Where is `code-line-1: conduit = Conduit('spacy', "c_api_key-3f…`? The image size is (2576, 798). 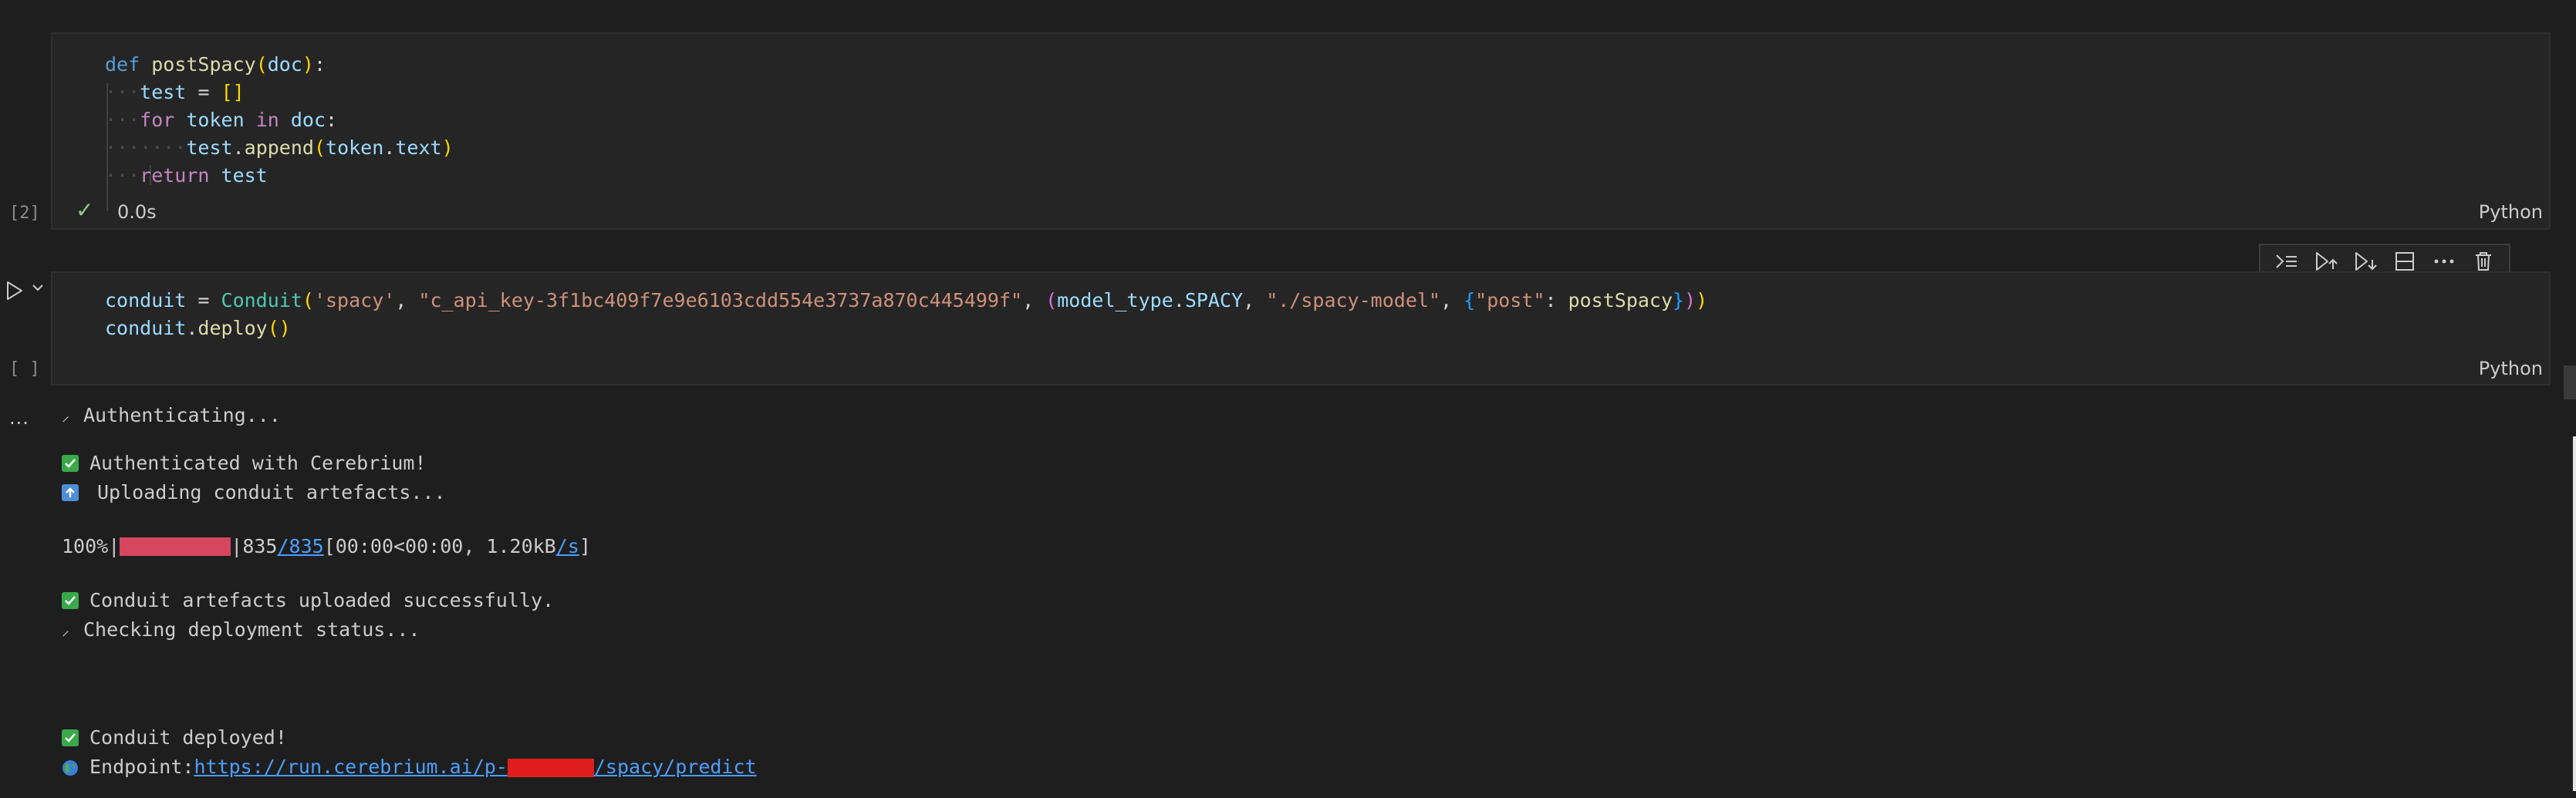 code-line-1: conduit = Conduit('spacy', "c_api_key-3f… is located at coordinates (906, 301).